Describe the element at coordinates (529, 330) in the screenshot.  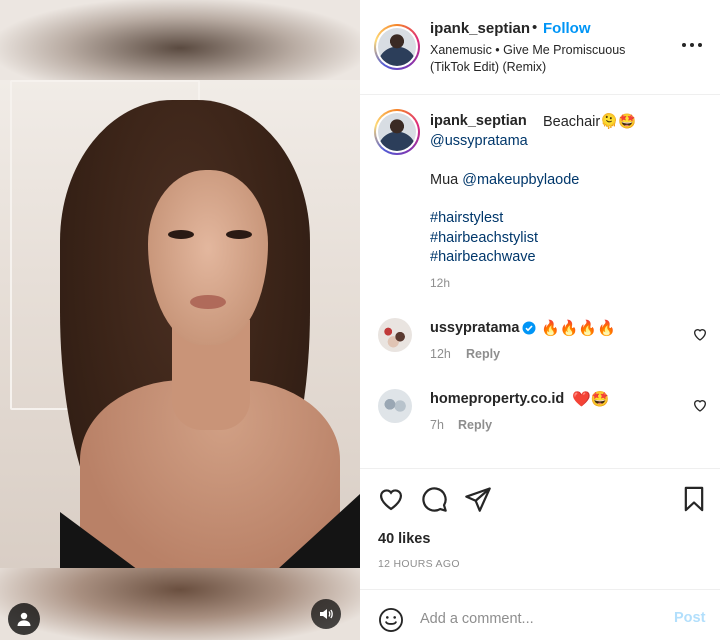
I see `verified-icon` at that location.